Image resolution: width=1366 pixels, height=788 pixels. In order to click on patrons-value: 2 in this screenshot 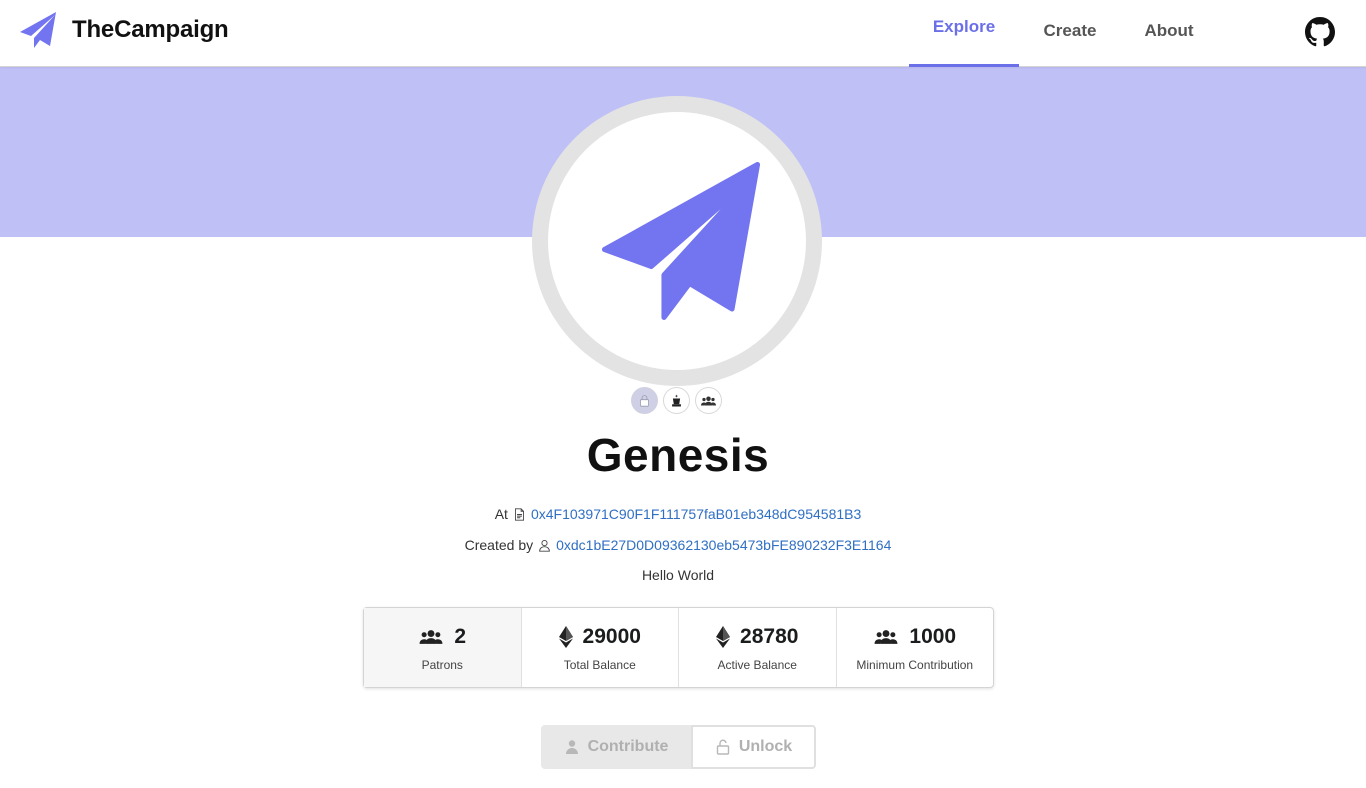, I will do `click(460, 636)`.